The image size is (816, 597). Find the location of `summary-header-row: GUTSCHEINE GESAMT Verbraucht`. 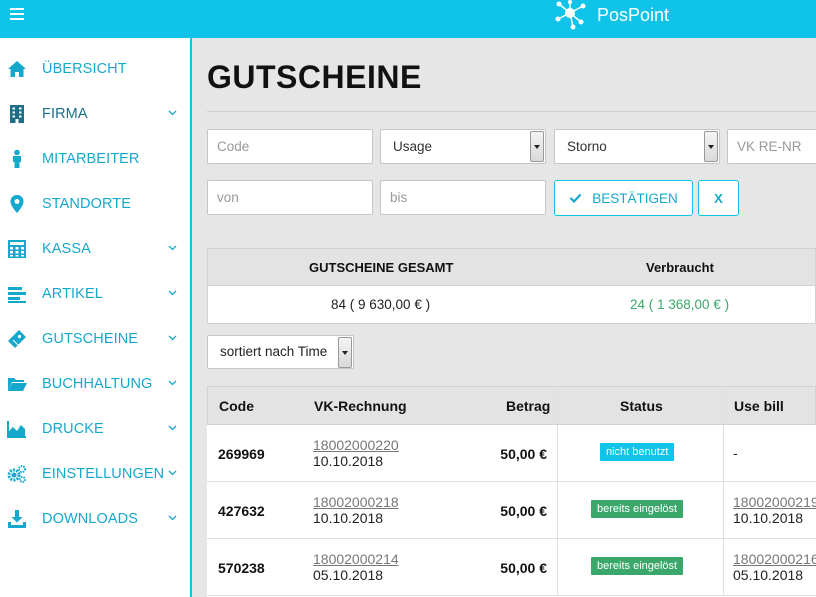

summary-header-row: GUTSCHEINE GESAMT Verbraucht is located at coordinates (511, 267).